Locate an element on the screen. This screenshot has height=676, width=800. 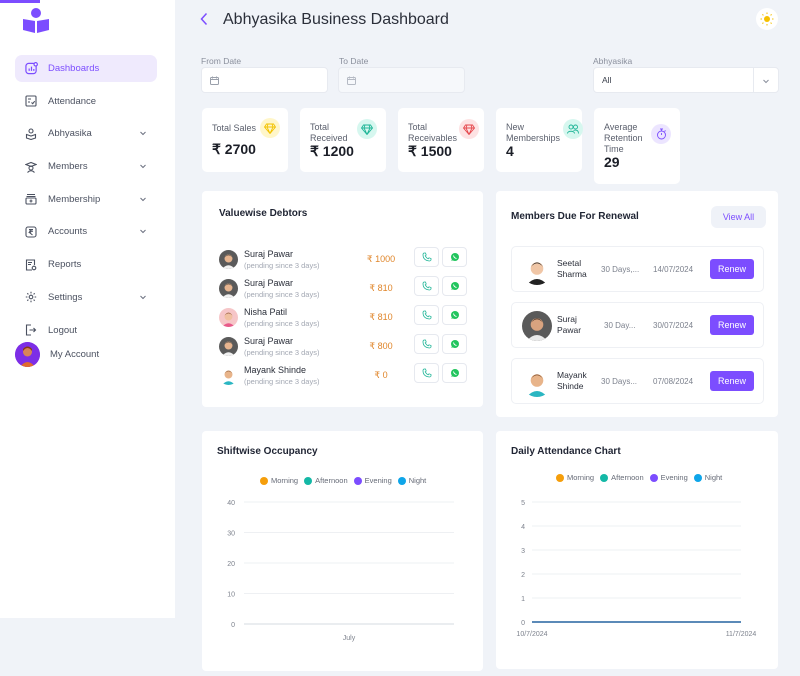
debtor-row: Nisha Patil (pending since 3 days) ₹ 810 is located at coordinates (344, 318).